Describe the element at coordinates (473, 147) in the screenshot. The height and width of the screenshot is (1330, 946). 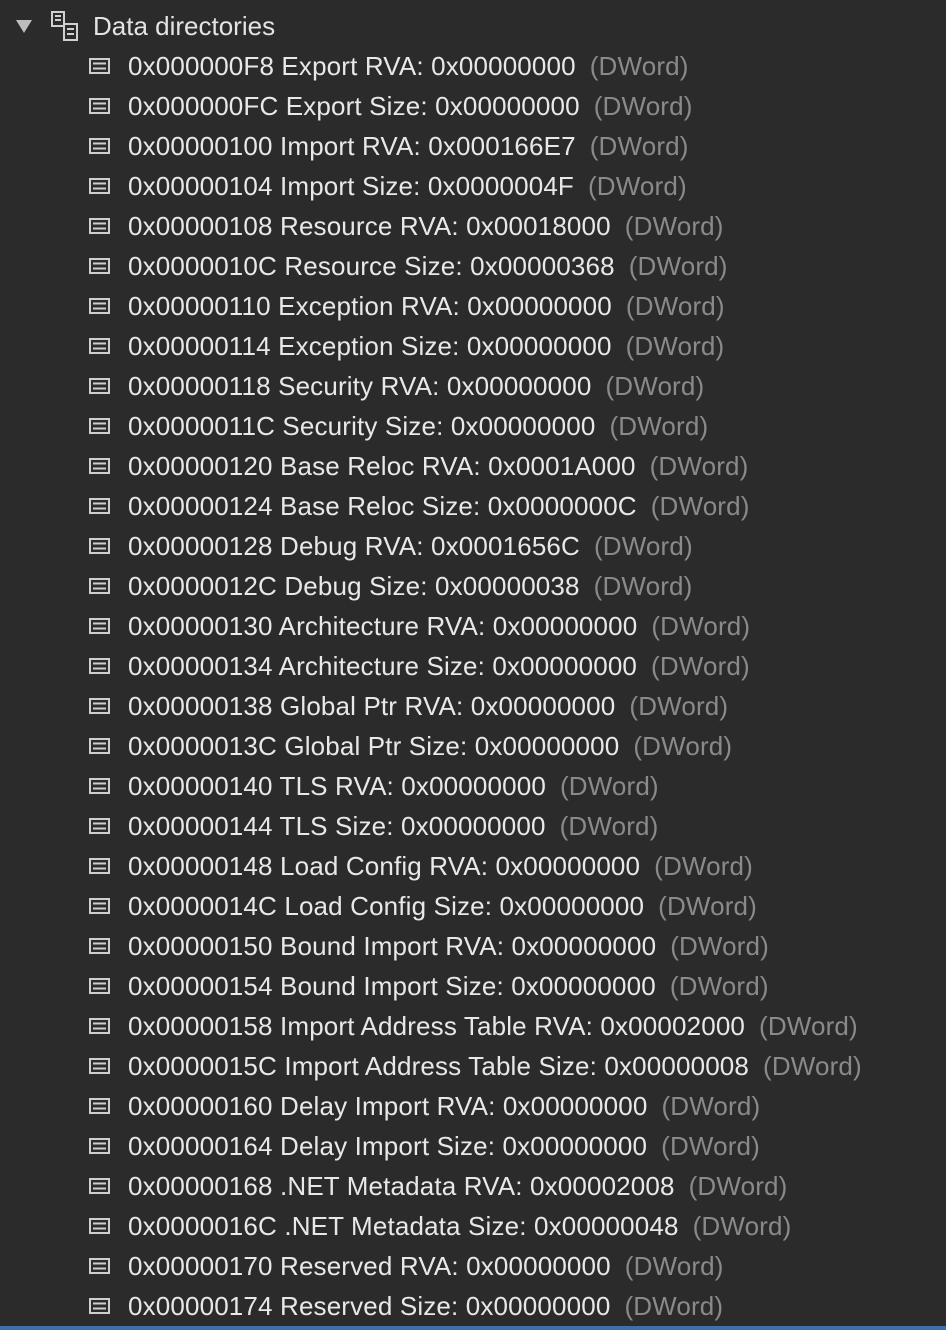
I see `field-row: 0x00000100 Import RVA: 0x000166E7 (DWord)` at that location.